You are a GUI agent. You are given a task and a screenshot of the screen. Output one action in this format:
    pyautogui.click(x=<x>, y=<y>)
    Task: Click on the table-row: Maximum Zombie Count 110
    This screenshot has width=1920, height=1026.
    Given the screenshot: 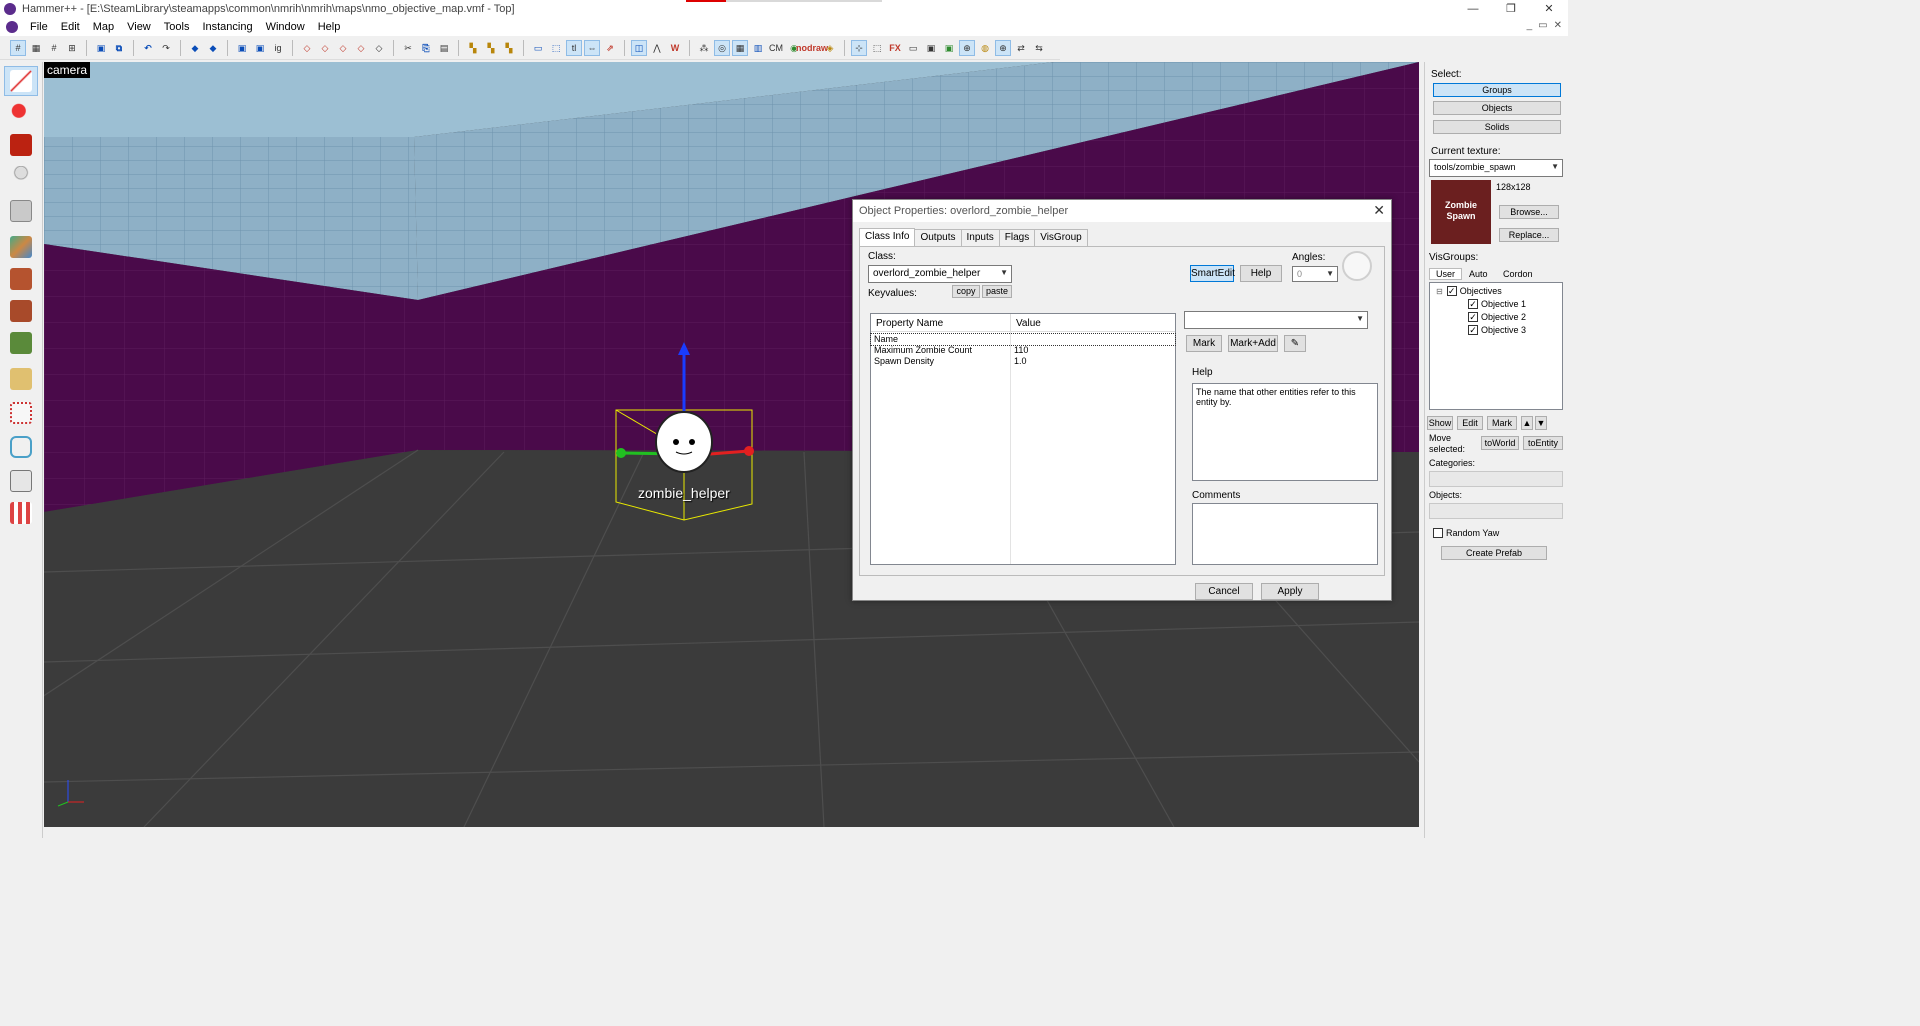 What is the action you would take?
    pyautogui.click(x=1023, y=350)
    